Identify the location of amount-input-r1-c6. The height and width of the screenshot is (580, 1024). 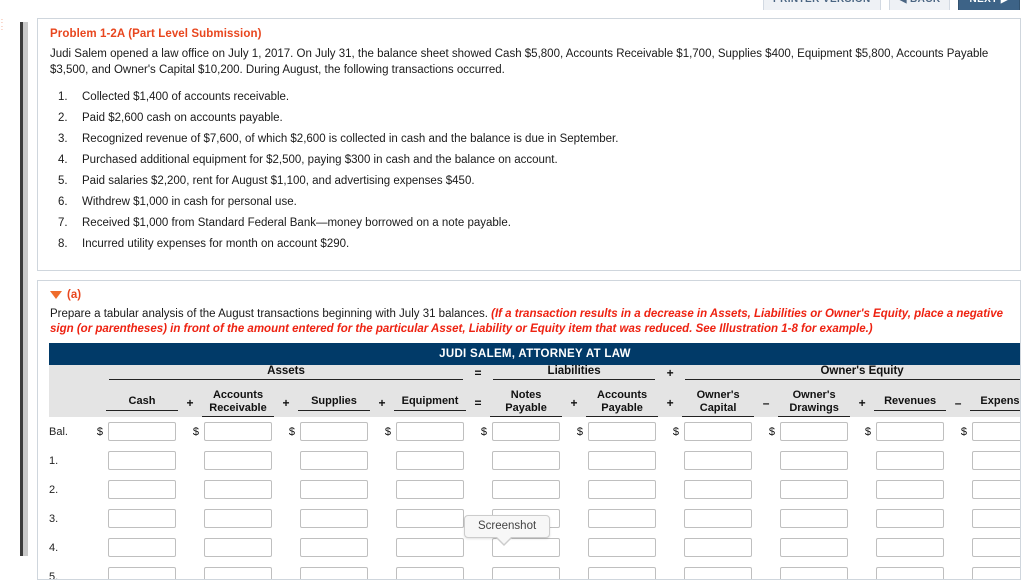
(718, 461).